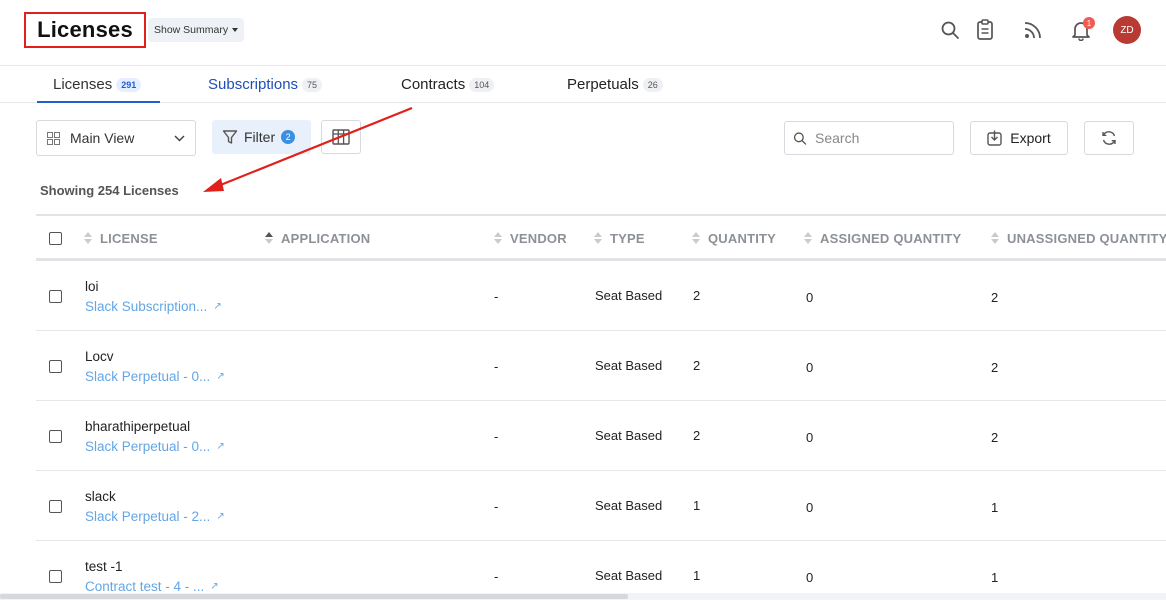 Image resolution: width=1166 pixels, height=600 pixels. Describe the element at coordinates (985, 30) in the screenshot. I see `clipboard-icon` at that location.